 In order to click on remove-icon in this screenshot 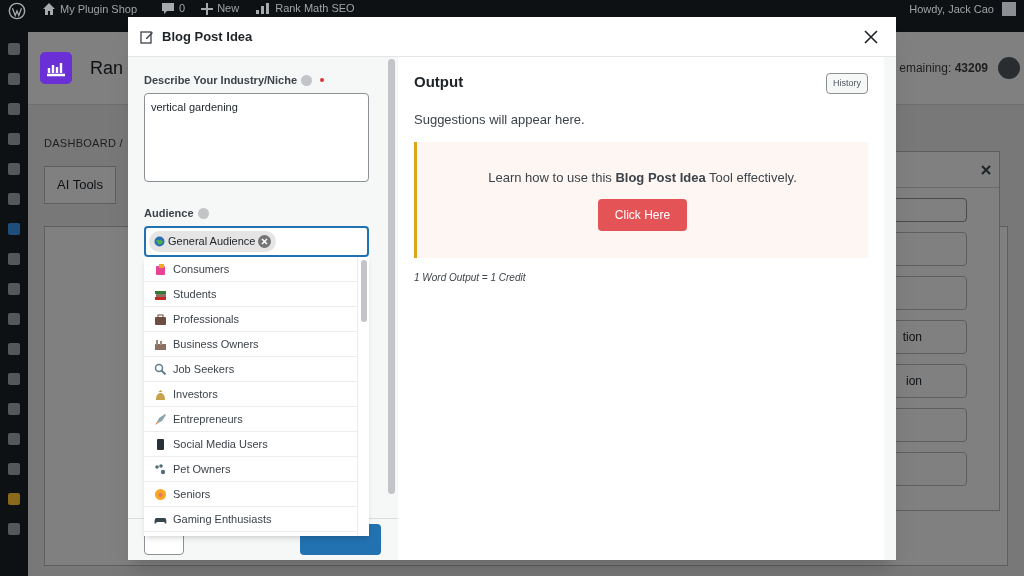, I will do `click(265, 241)`.